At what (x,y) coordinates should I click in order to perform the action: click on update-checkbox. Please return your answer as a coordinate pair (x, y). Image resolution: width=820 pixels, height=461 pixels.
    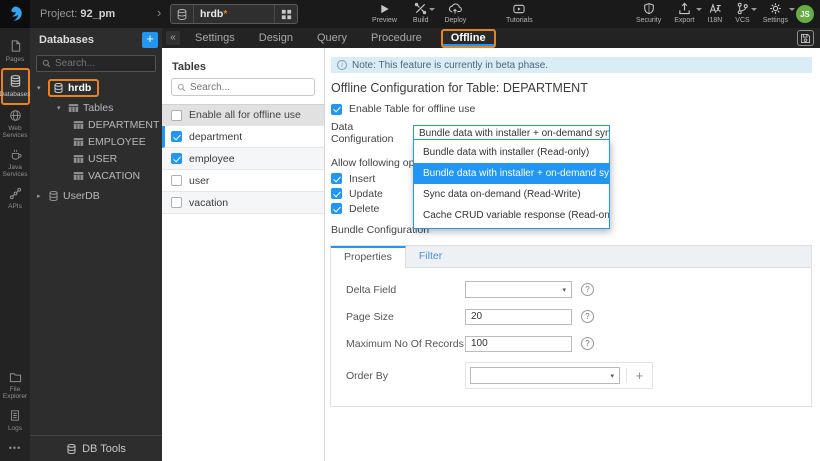
    Looking at the image, I should click on (336, 193).